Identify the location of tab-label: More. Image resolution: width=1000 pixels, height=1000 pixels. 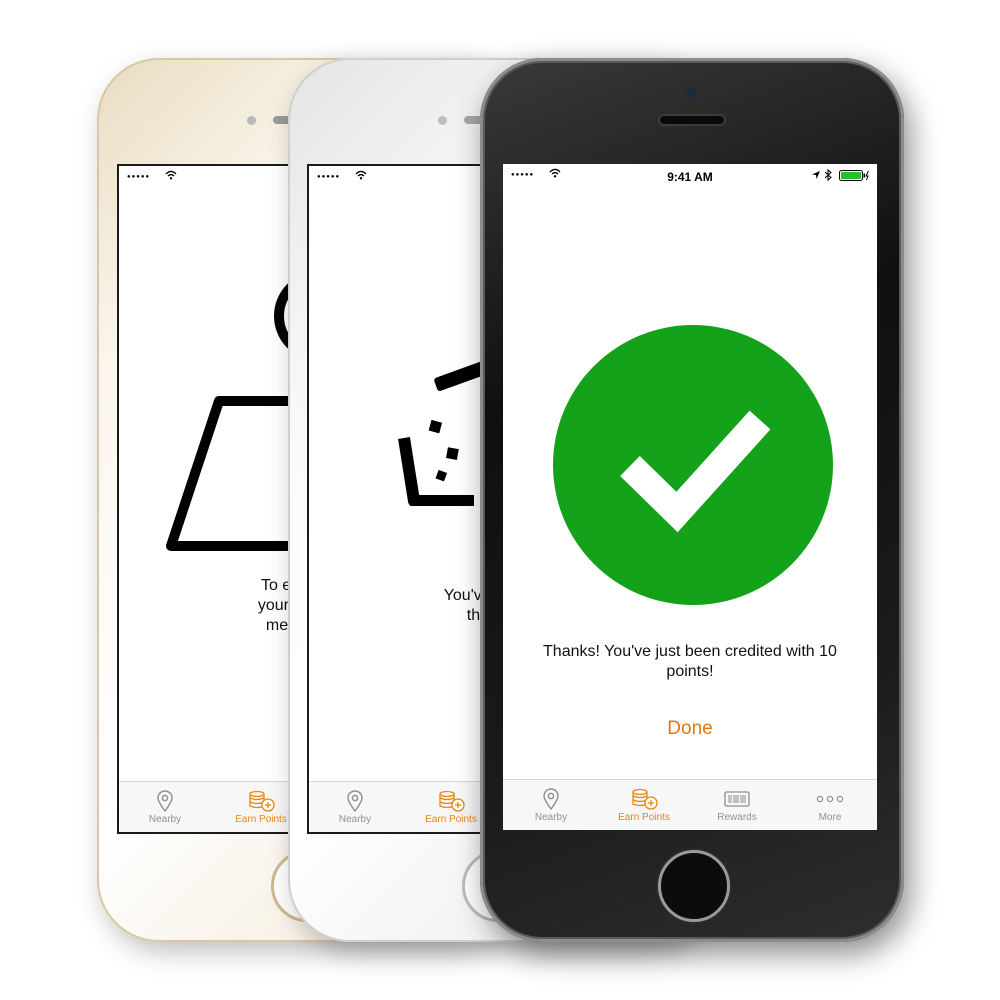
(830, 817).